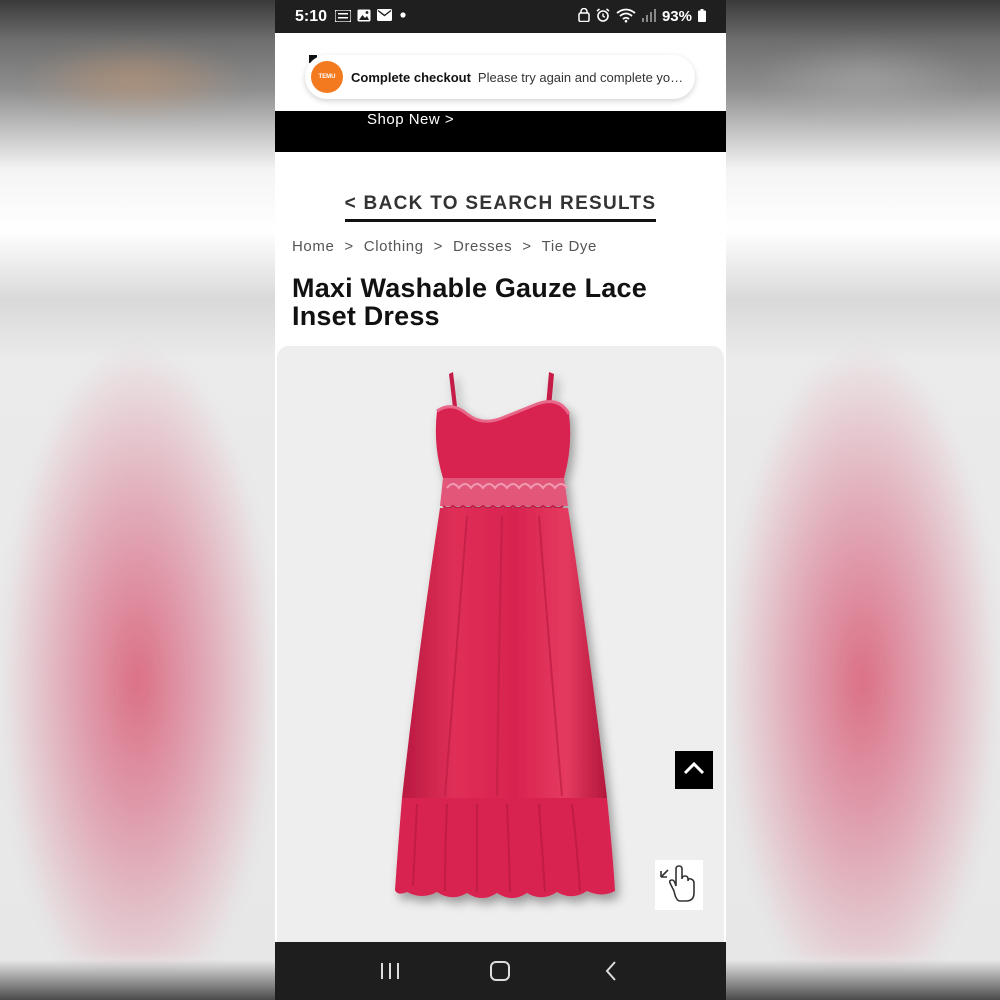 The width and height of the screenshot is (1000, 1000). I want to click on chevron-up-icon, so click(694, 770).